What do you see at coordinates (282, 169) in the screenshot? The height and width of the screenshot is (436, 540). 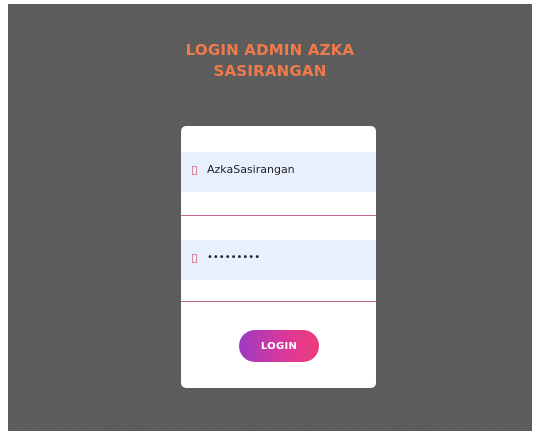 I see `username-input: AzkaSasirangan` at bounding box center [282, 169].